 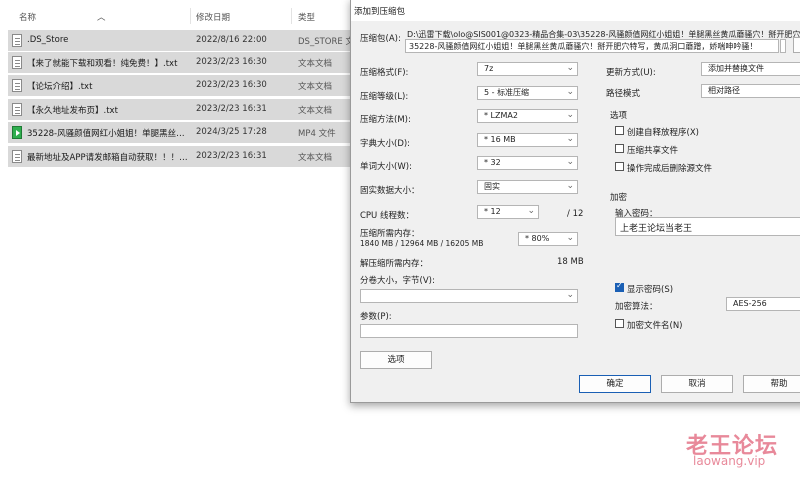 What do you see at coordinates (27, 17) in the screenshot?
I see `column-name: 名称` at bounding box center [27, 17].